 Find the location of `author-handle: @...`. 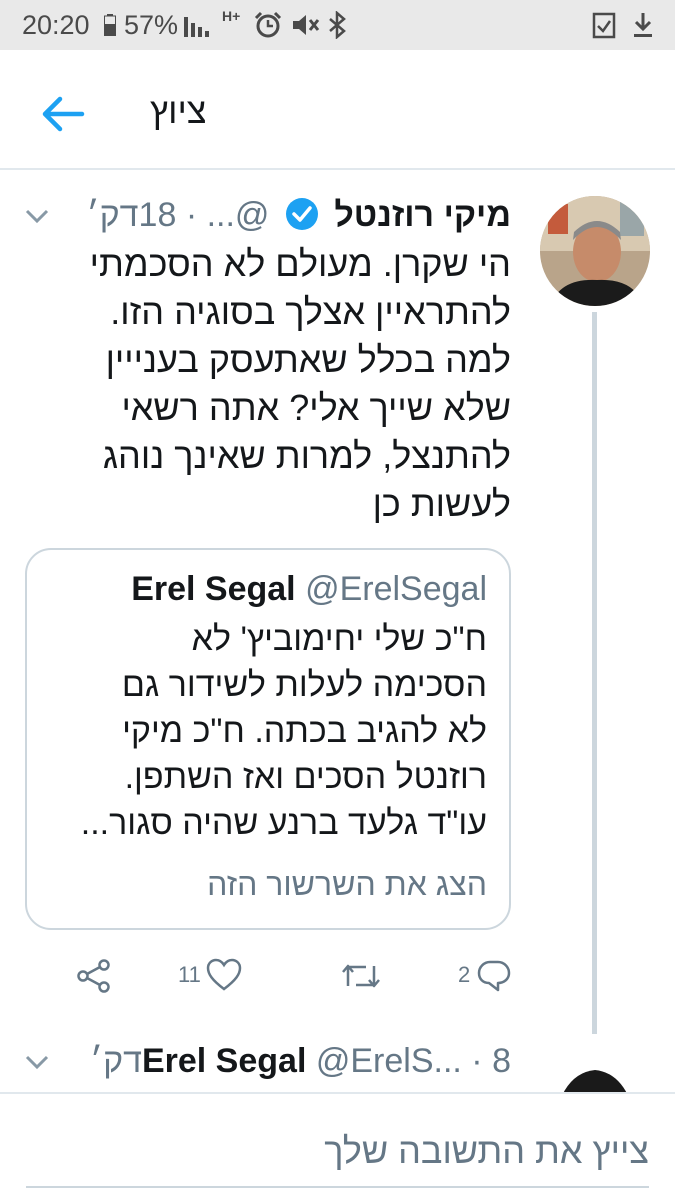

author-handle: @... is located at coordinates (238, 215).